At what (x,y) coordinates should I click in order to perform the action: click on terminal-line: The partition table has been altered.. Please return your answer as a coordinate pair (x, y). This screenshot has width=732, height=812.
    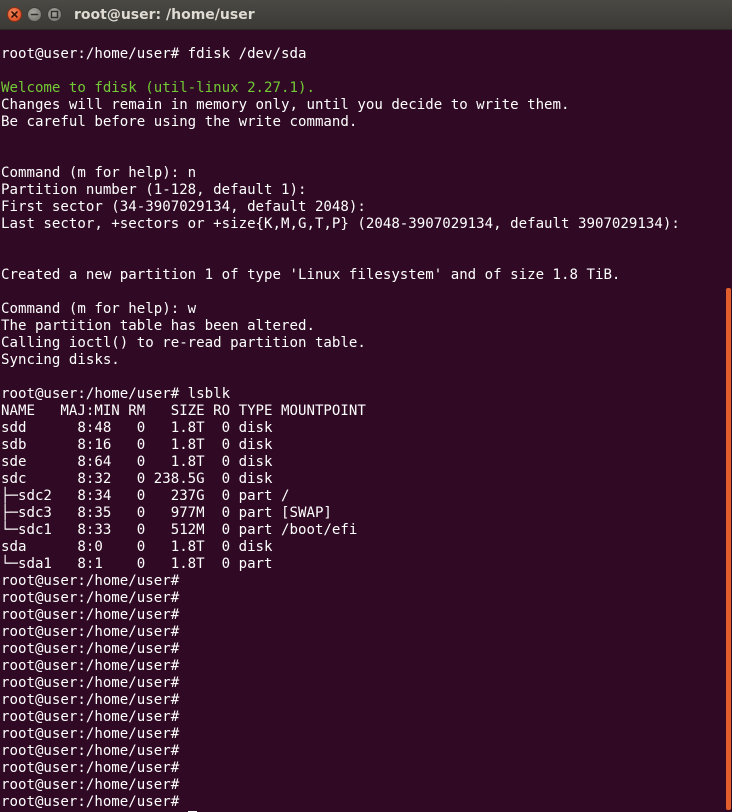
    Looking at the image, I should click on (158, 326).